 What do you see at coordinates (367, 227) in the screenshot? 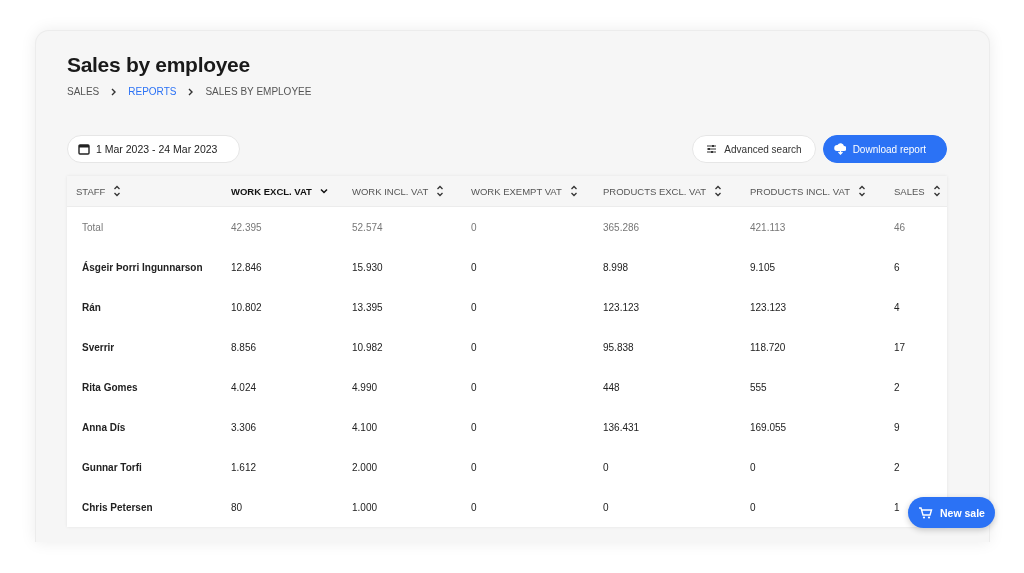
I see `table-cell: 52.574` at bounding box center [367, 227].